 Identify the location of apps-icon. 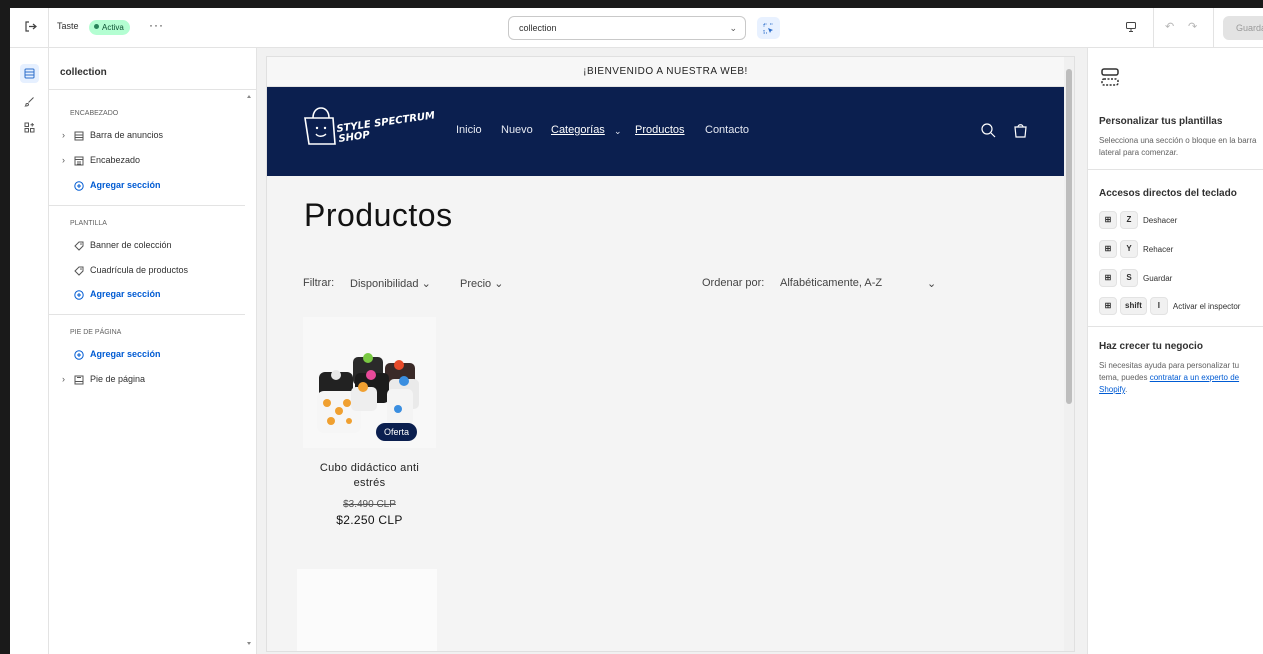
(29, 127).